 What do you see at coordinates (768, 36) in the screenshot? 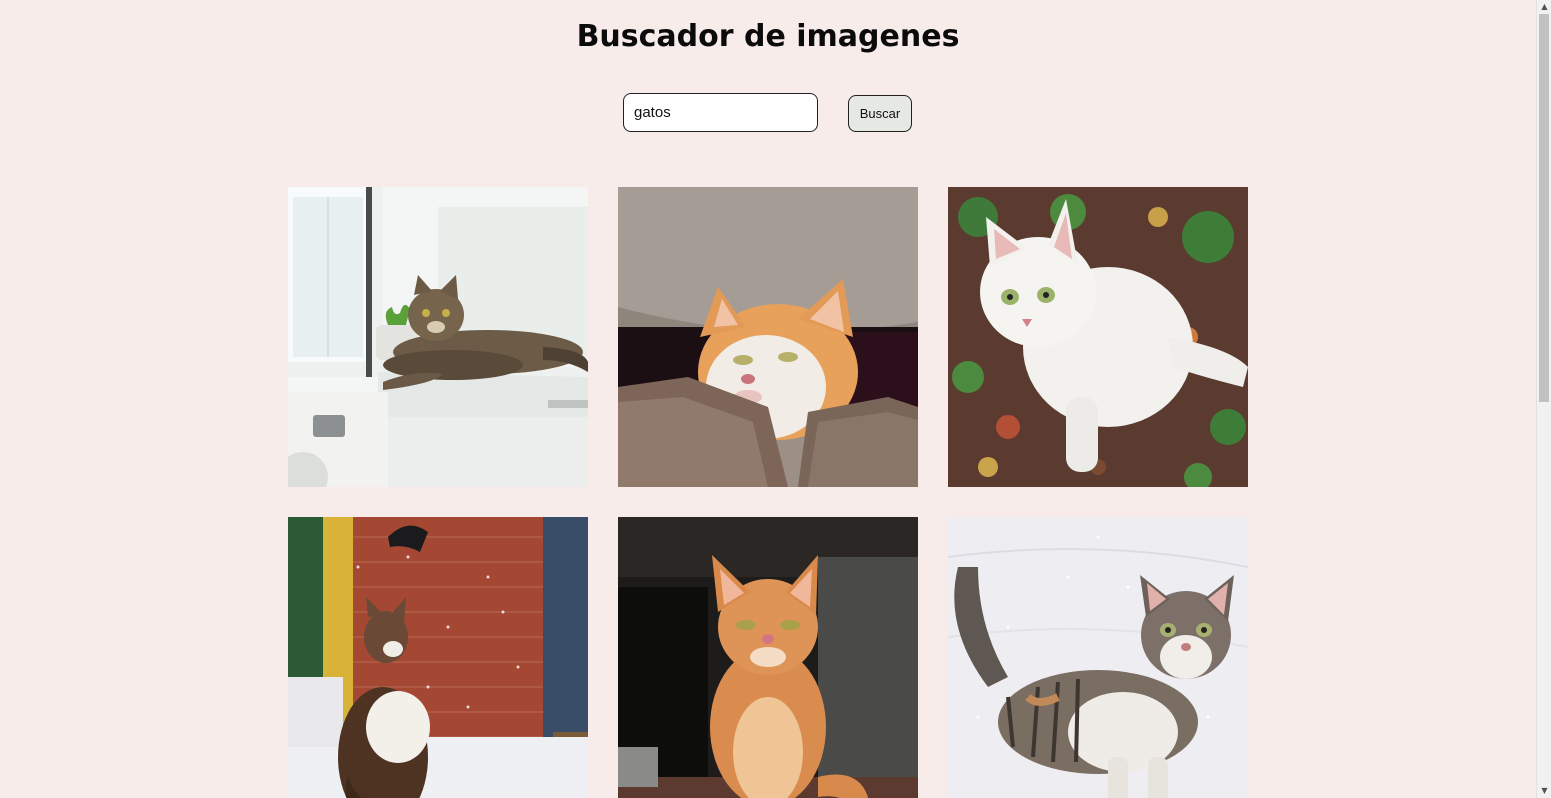
I see `page-title: Buscador de imagenes` at bounding box center [768, 36].